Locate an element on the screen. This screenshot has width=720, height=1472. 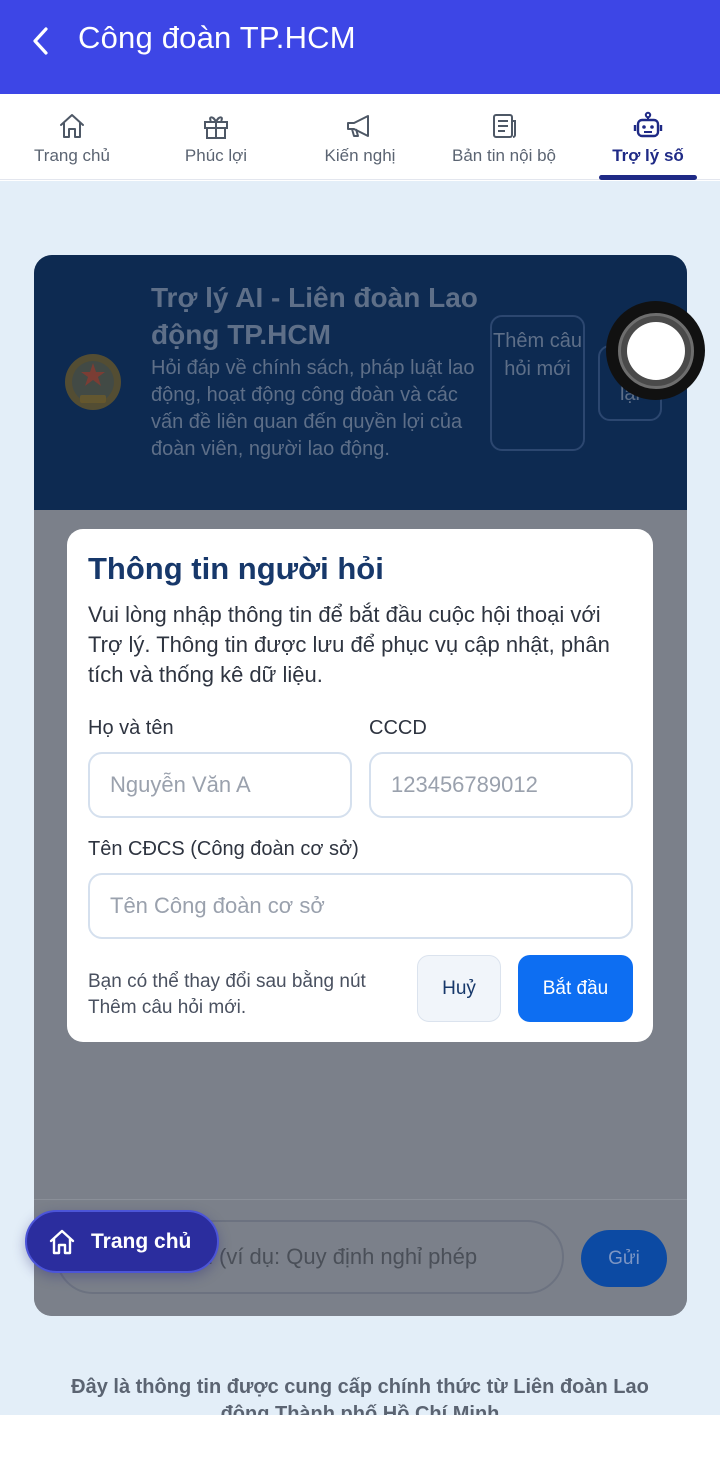
floating-dot is located at coordinates (655, 350).